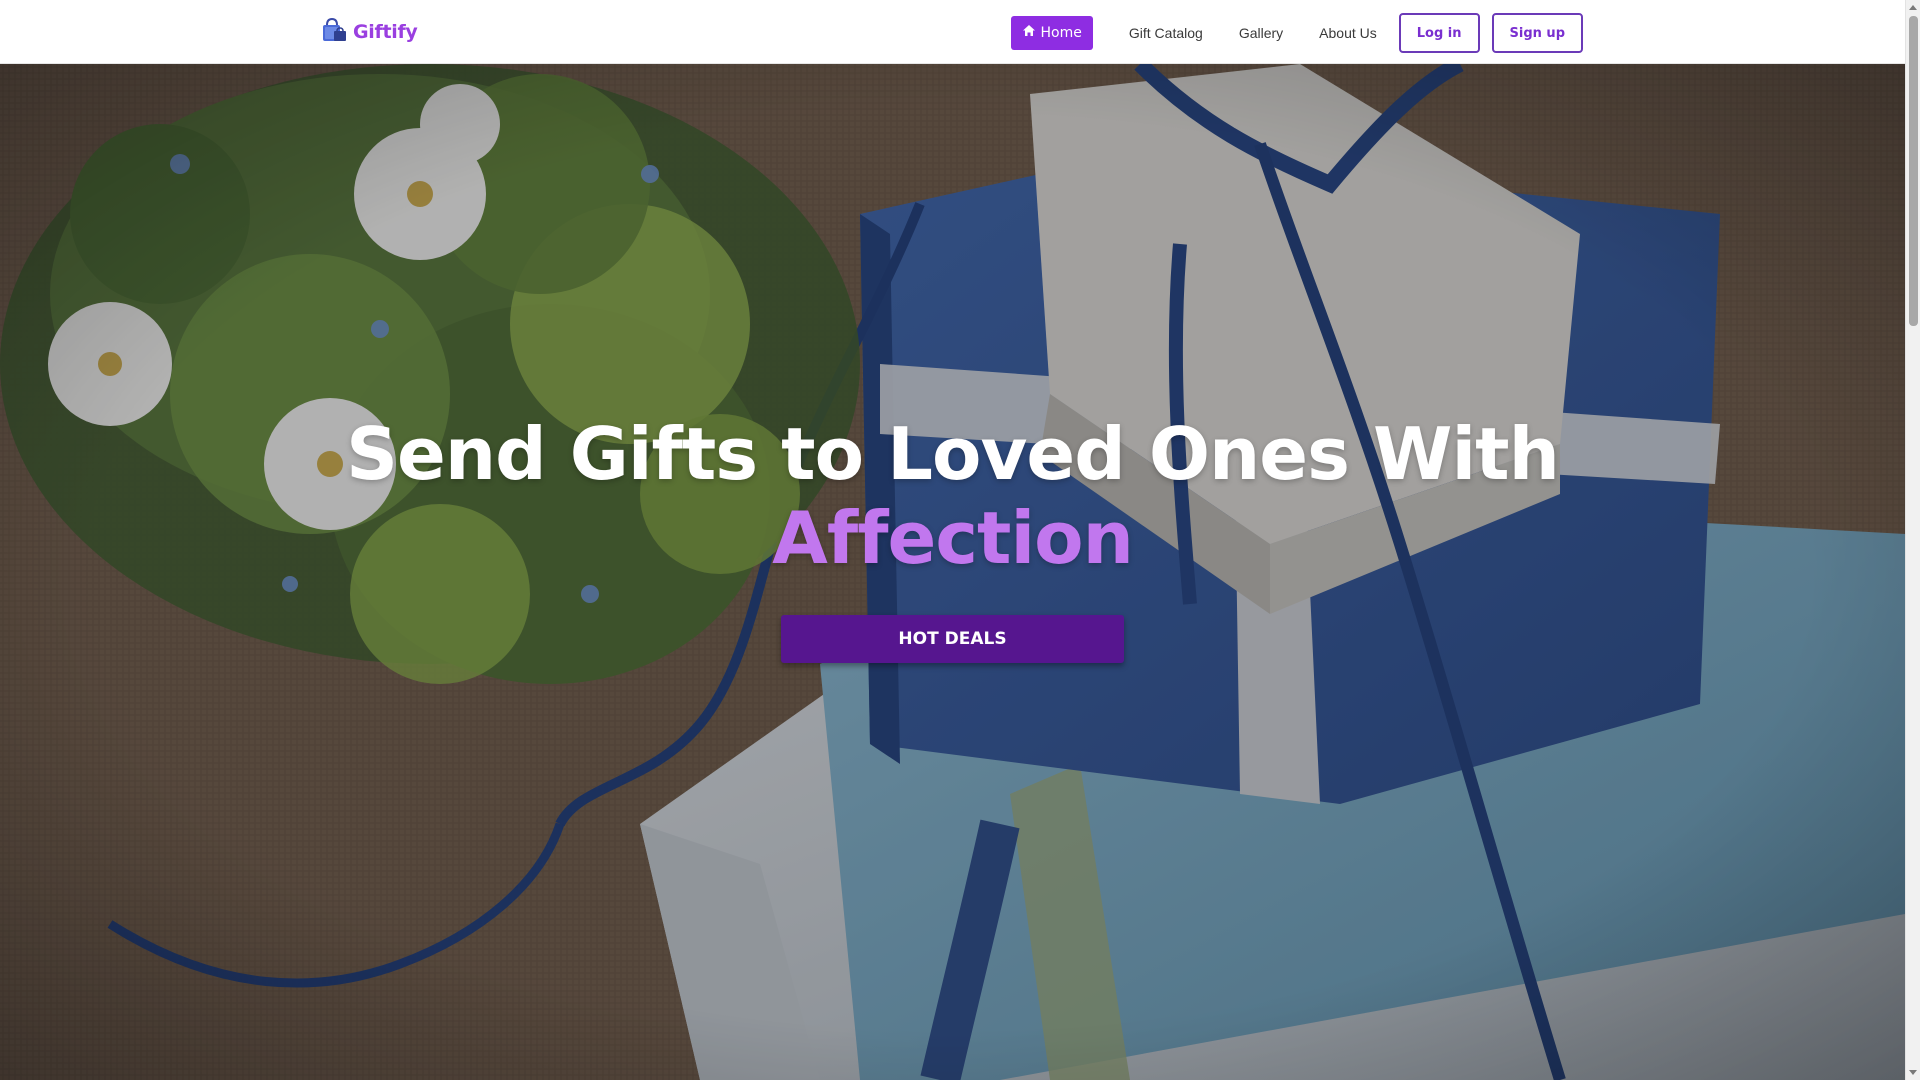 This screenshot has height=1080, width=1920. I want to click on shopping-bag-icon, so click(334, 32).